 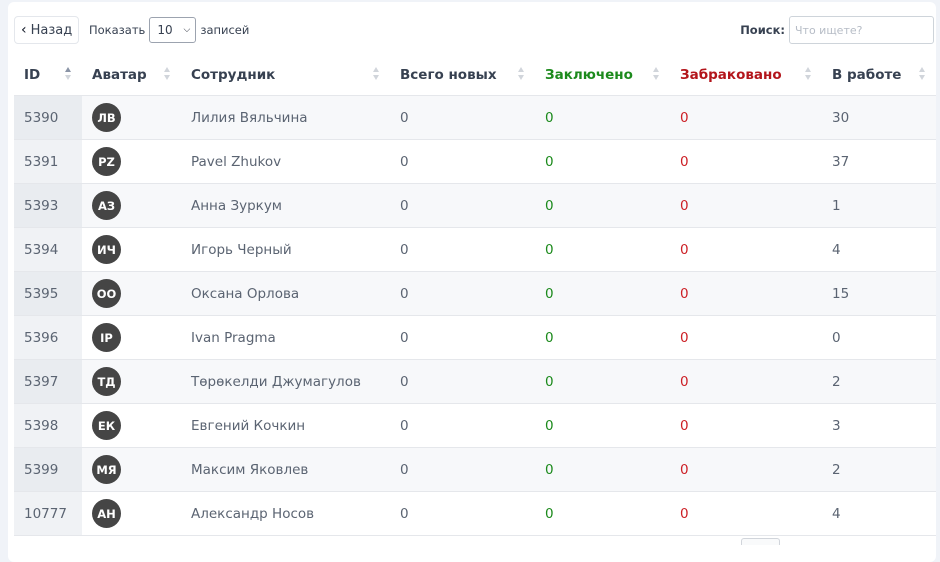 What do you see at coordinates (131, 381) in the screenshot?
I see `avatar-cell: ТД` at bounding box center [131, 381].